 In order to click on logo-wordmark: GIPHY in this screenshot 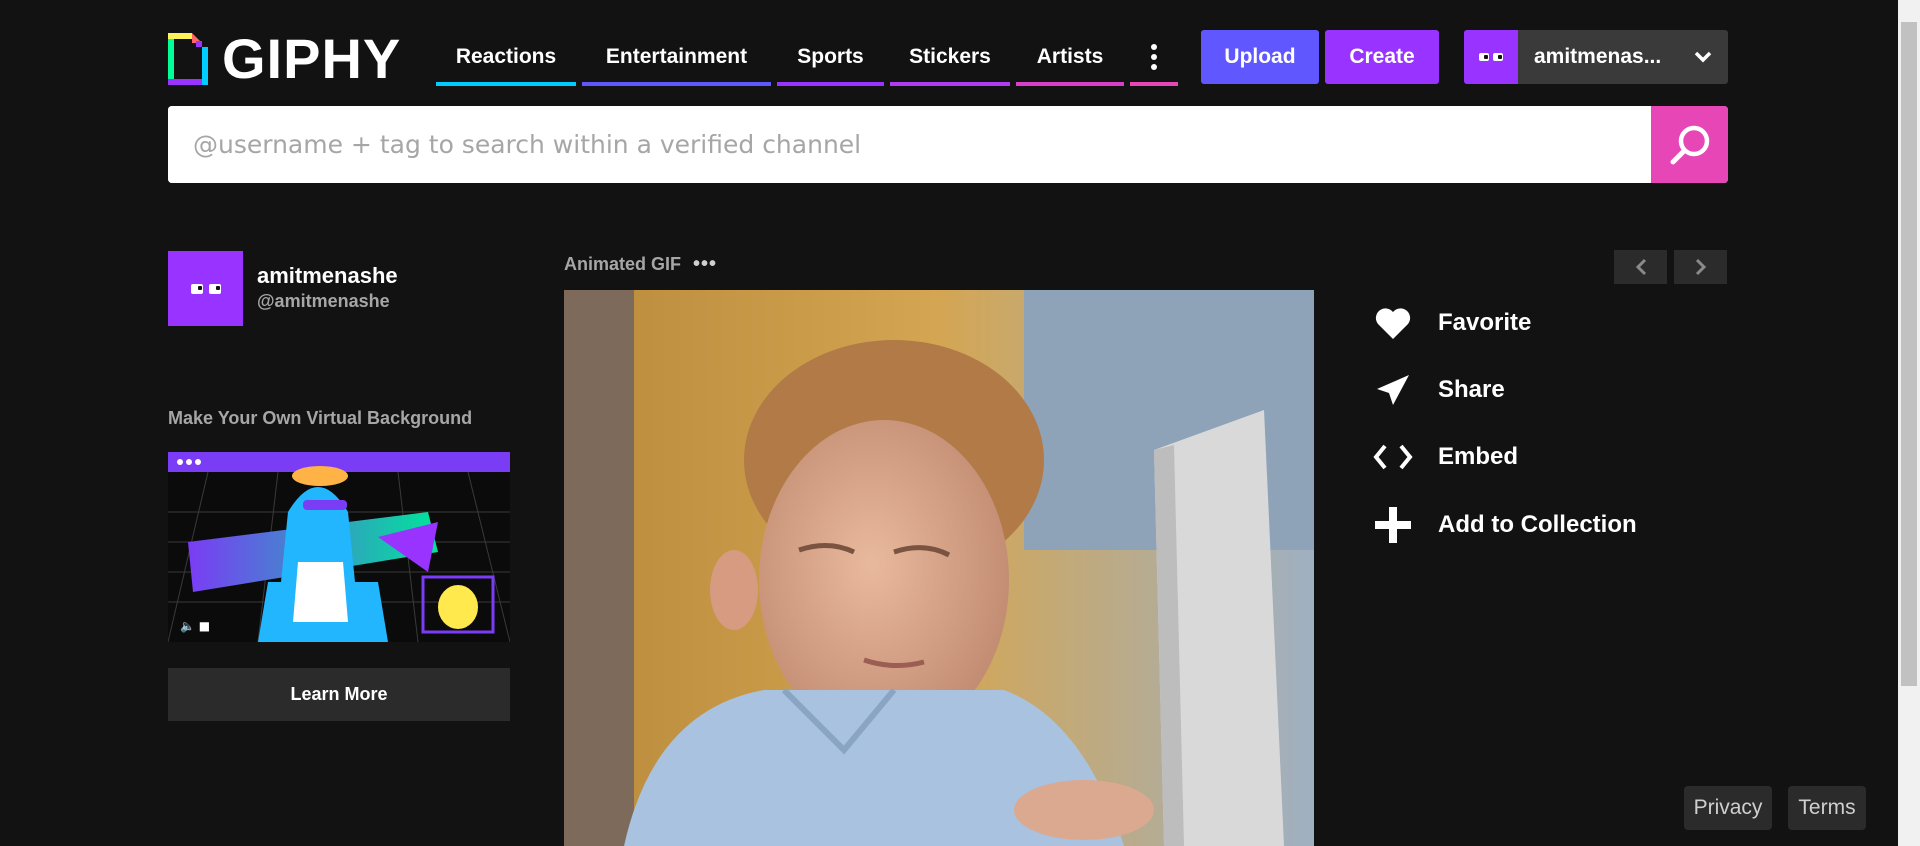, I will do `click(312, 58)`.